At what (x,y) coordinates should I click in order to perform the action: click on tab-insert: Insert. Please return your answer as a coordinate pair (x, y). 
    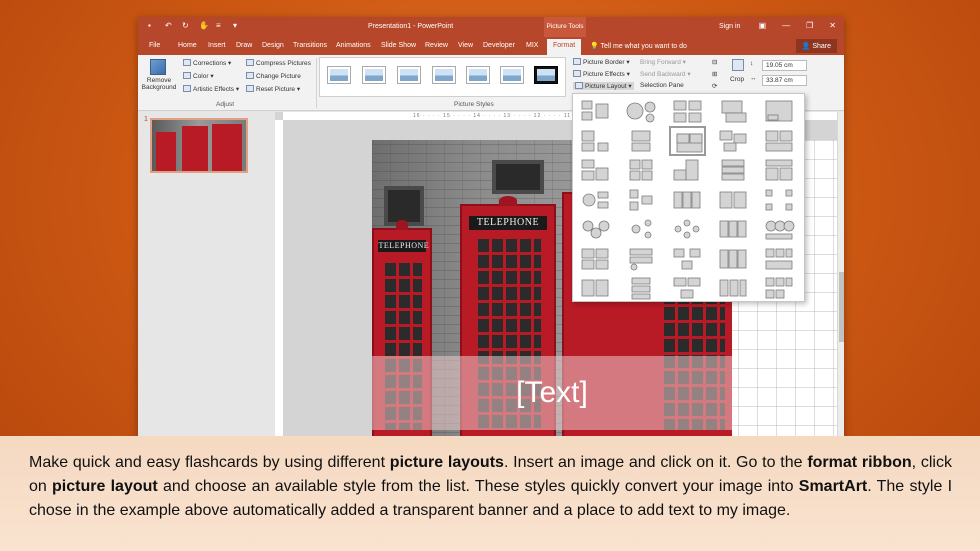
    Looking at the image, I should click on (217, 45).